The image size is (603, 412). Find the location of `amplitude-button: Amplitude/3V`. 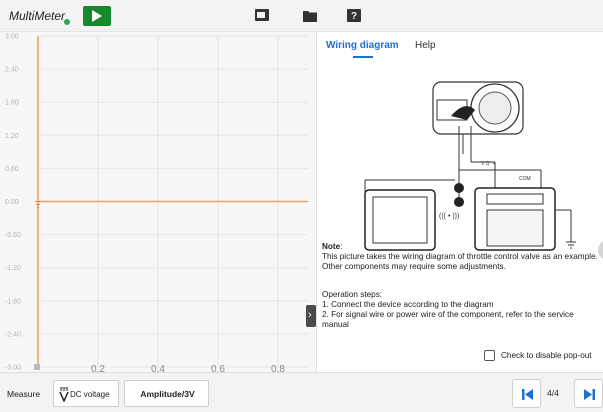

amplitude-button: Amplitude/3V is located at coordinates (166, 393).